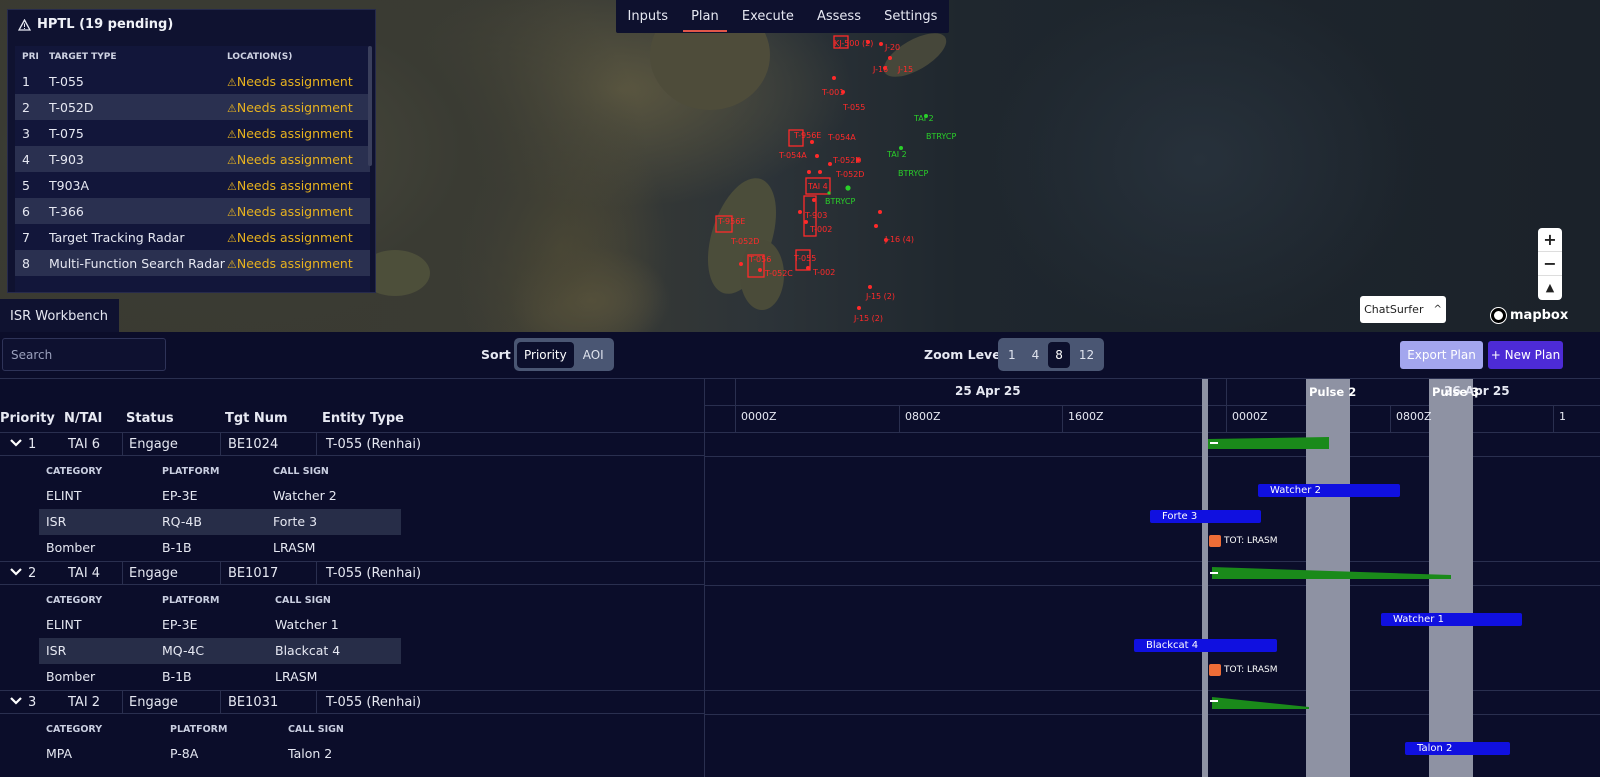  Describe the element at coordinates (1525, 355) in the screenshot. I see `new-plan-button: + New Plan` at that location.